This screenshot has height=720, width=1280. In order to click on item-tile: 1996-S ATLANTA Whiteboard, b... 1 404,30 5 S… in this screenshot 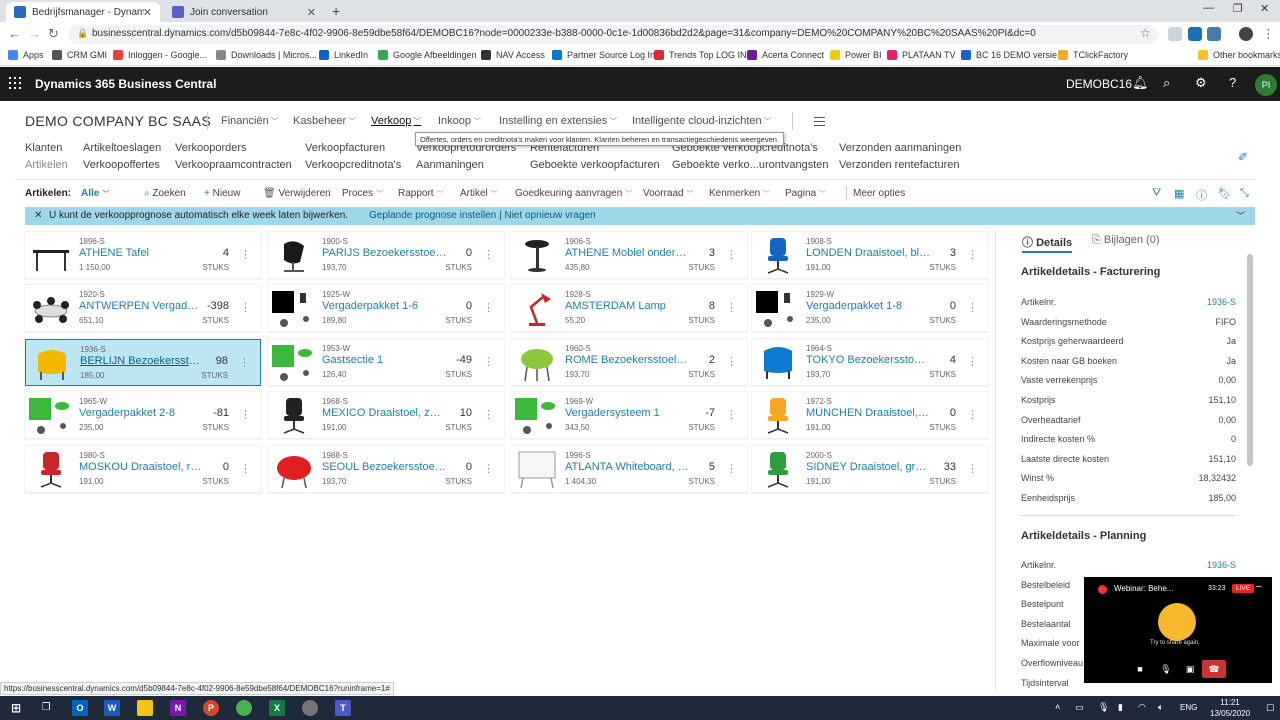, I will do `click(629, 469)`.